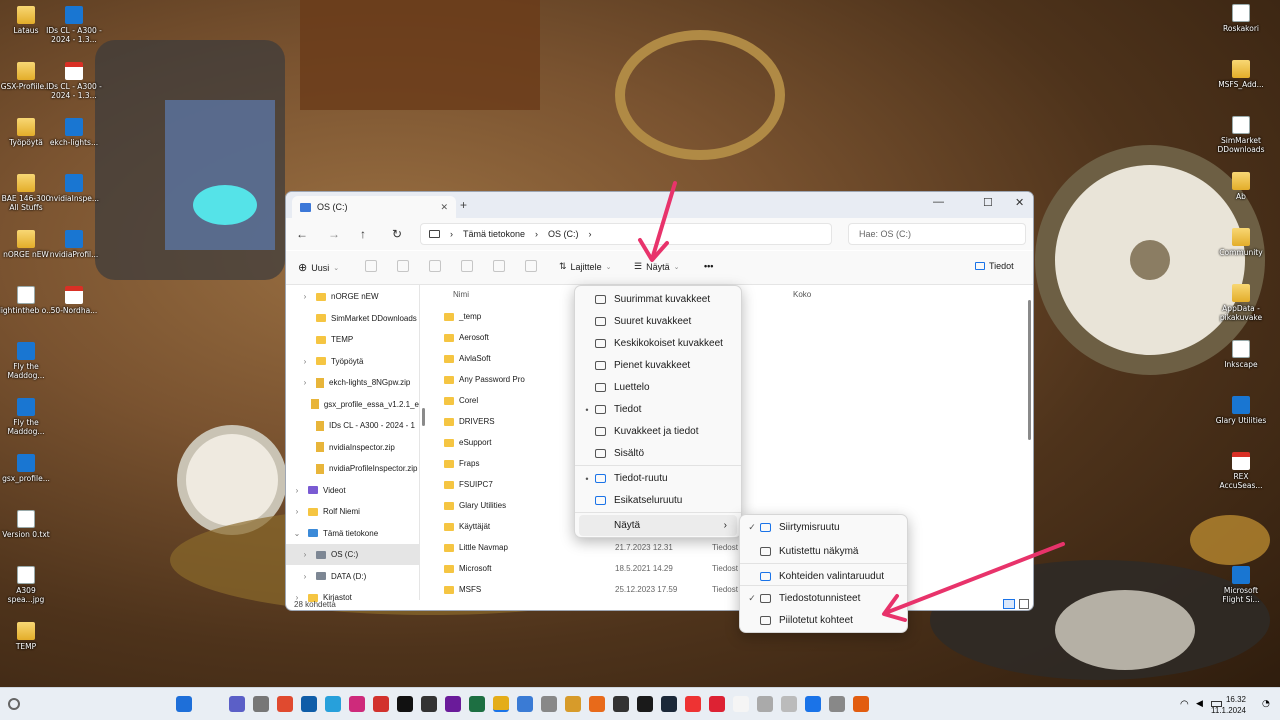 Image resolution: width=1280 pixels, height=720 pixels. Describe the element at coordinates (444, 207) in the screenshot. I see `close-tab-icon: ✕` at that location.